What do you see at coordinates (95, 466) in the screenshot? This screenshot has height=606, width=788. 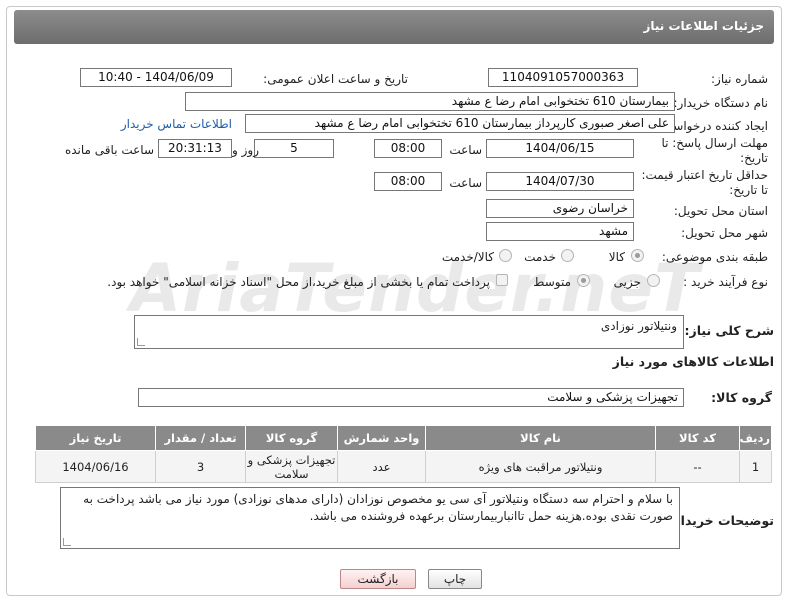 I see `cell-need-date: 1404/06/16` at bounding box center [95, 466].